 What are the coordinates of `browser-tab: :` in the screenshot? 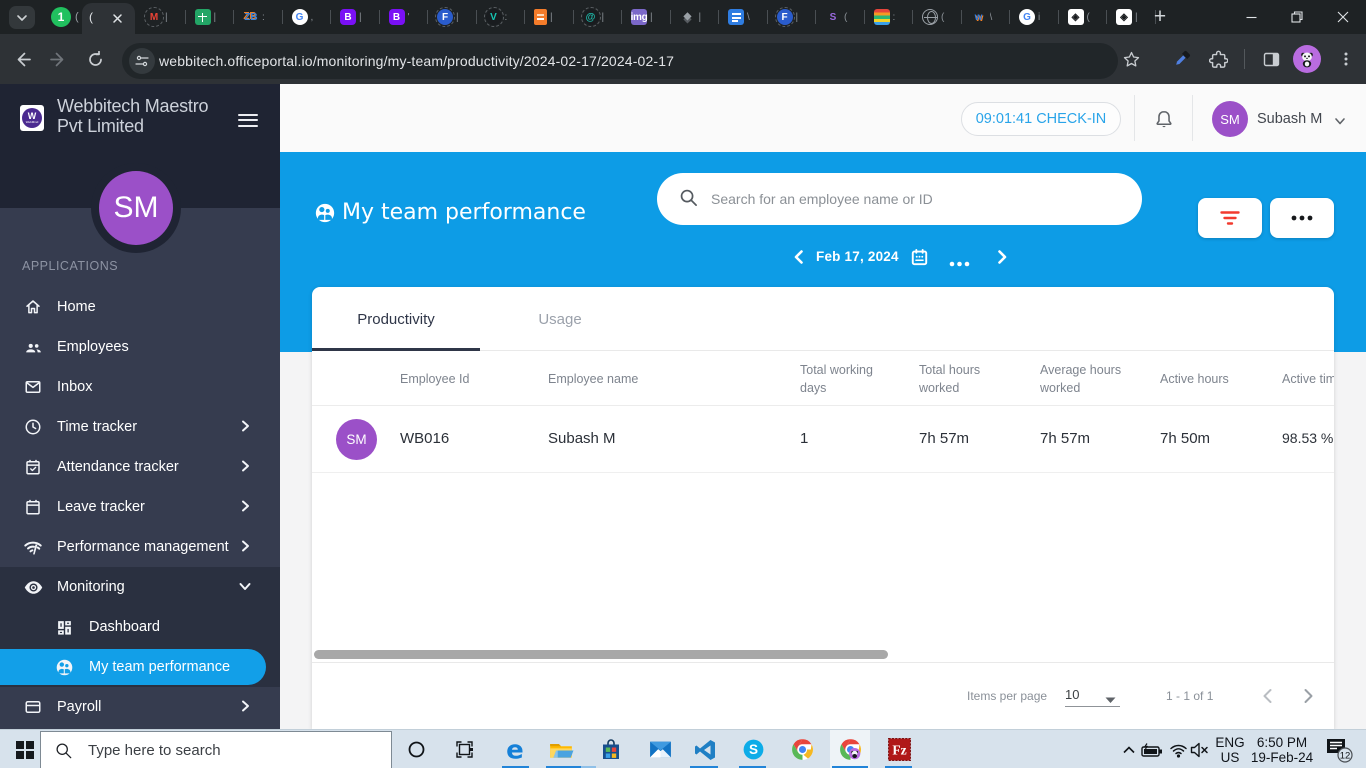 It's located at (889, 17).